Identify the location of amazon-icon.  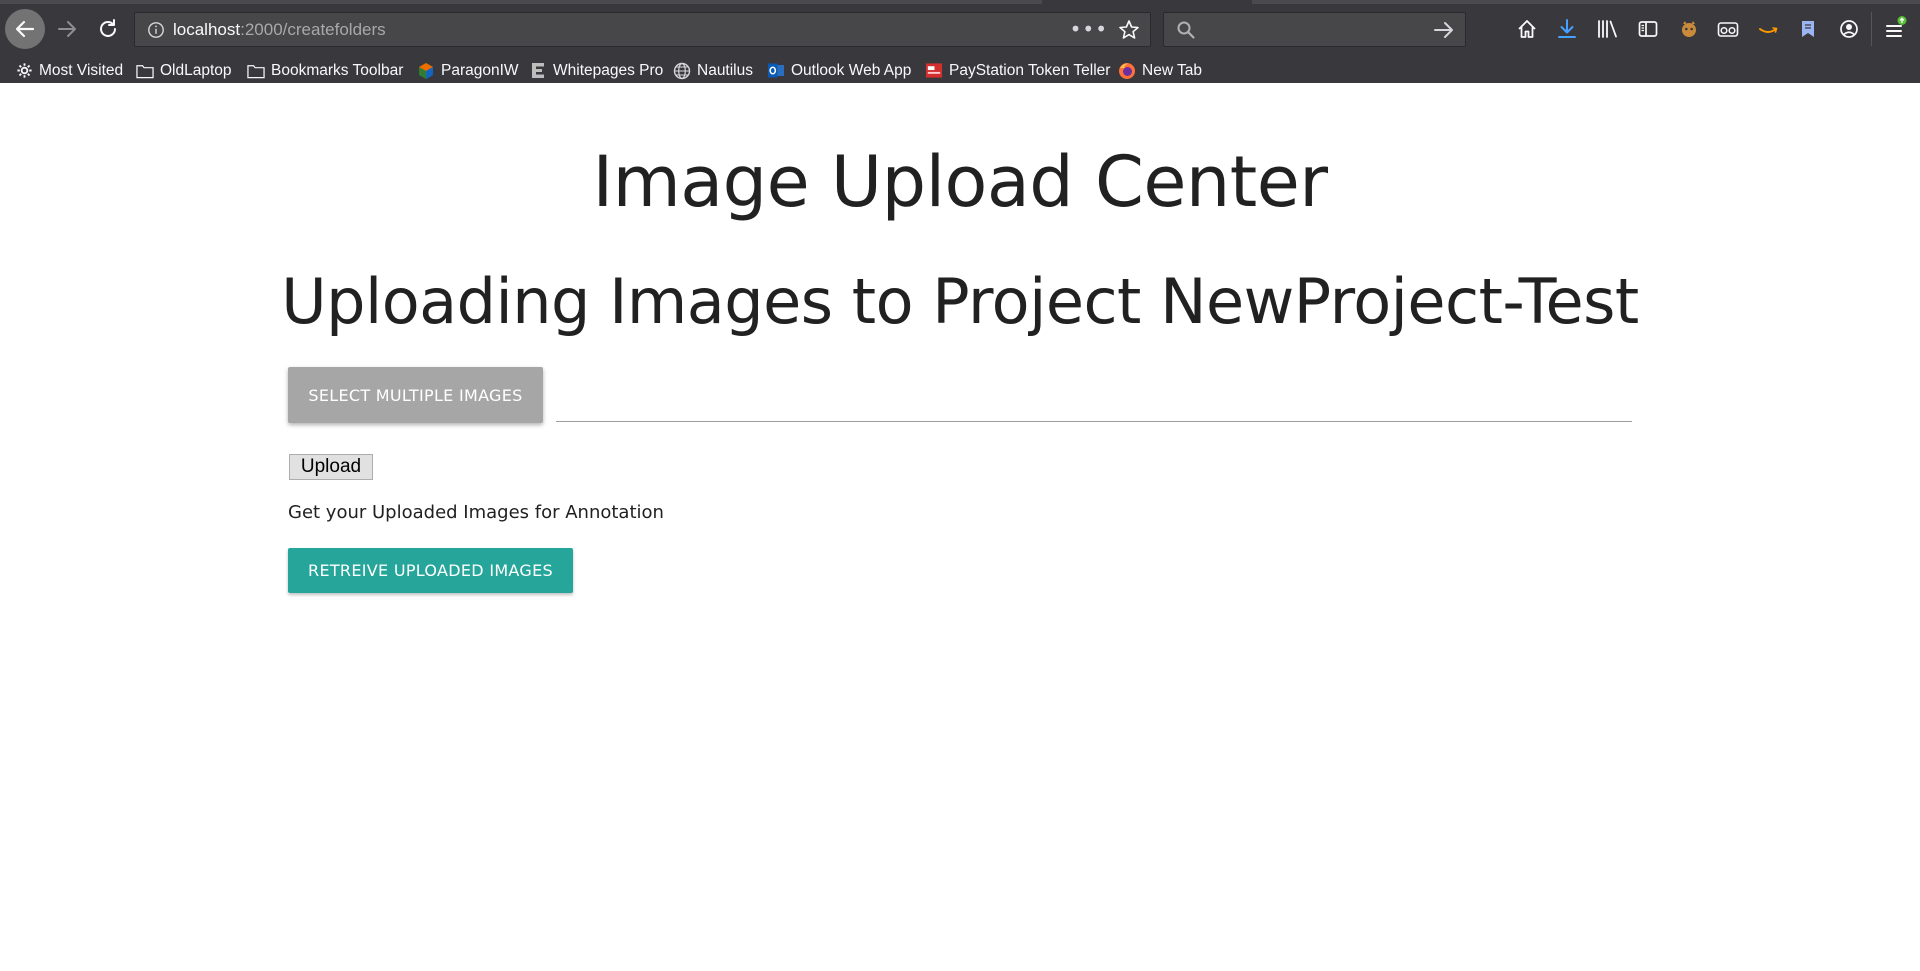
(1768, 29).